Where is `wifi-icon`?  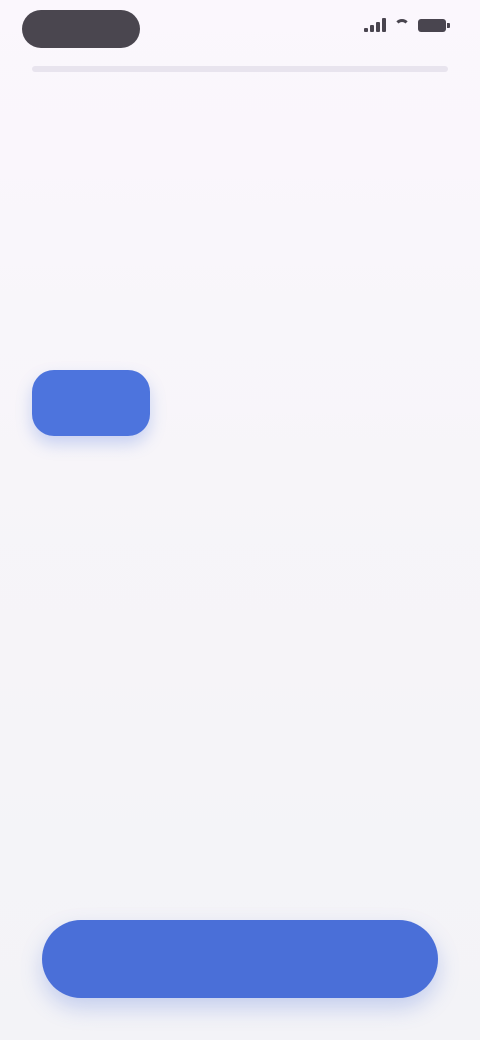
wifi-icon is located at coordinates (402, 25).